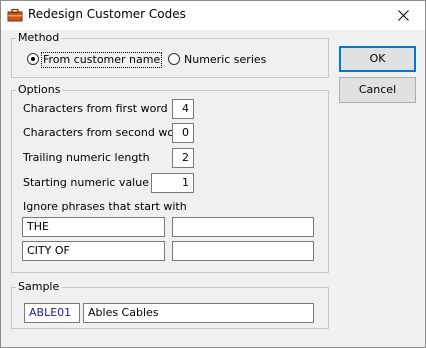 The height and width of the screenshot is (348, 426). What do you see at coordinates (107, 14) in the screenshot?
I see `window-title: Redesign Customer Codes` at bounding box center [107, 14].